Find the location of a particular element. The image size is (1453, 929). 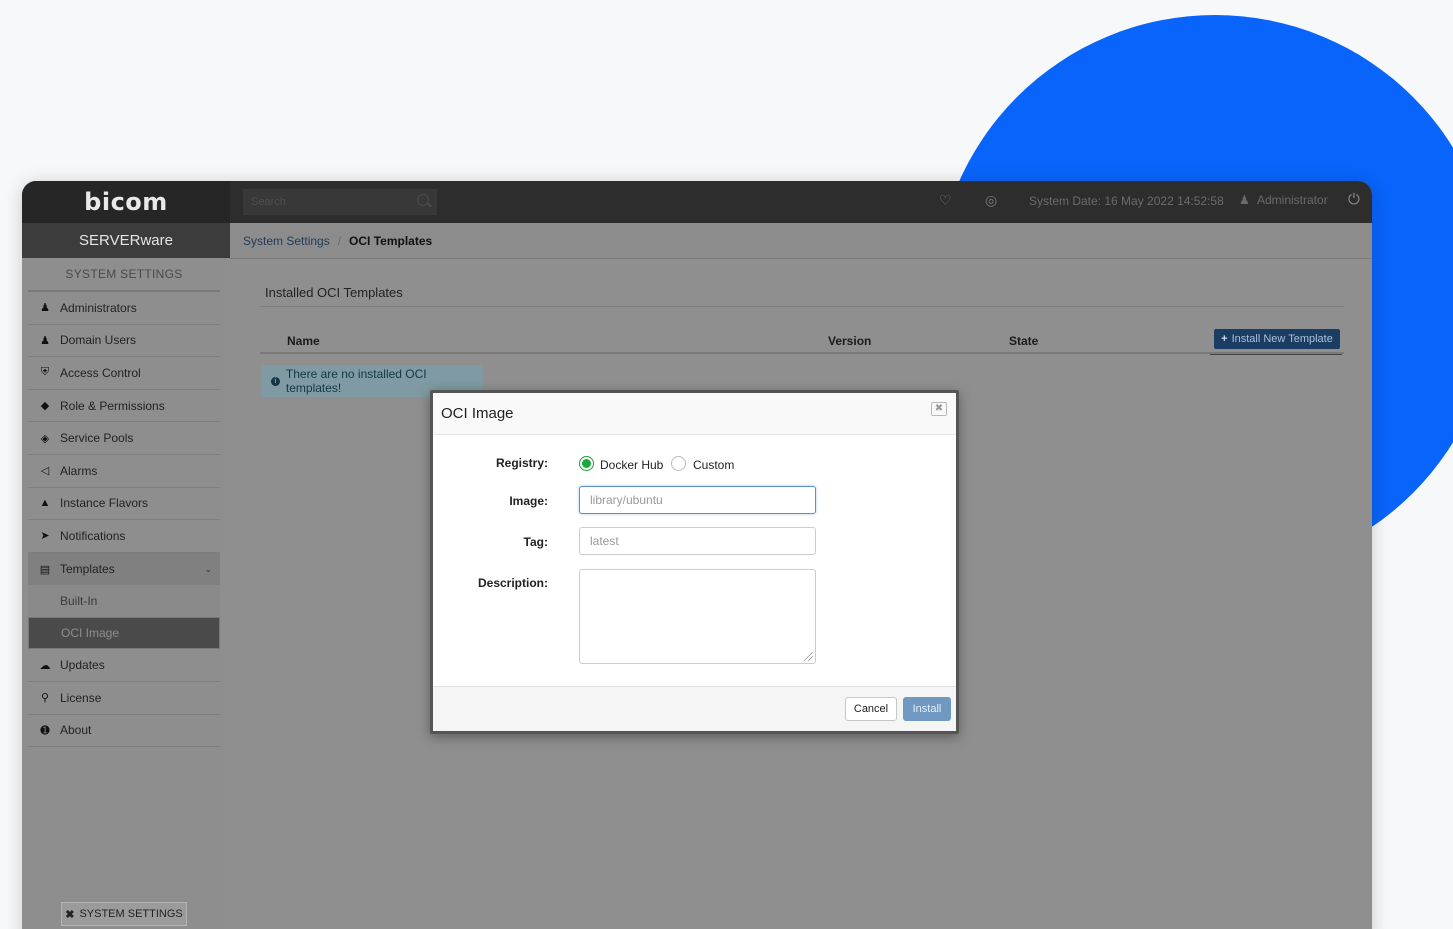

system-settings-button-label: SYSTEM SETTINGS is located at coordinates (131, 914).